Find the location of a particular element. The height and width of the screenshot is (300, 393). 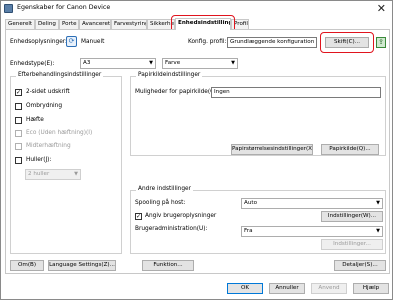

staple-checkbox is located at coordinates (18, 120).